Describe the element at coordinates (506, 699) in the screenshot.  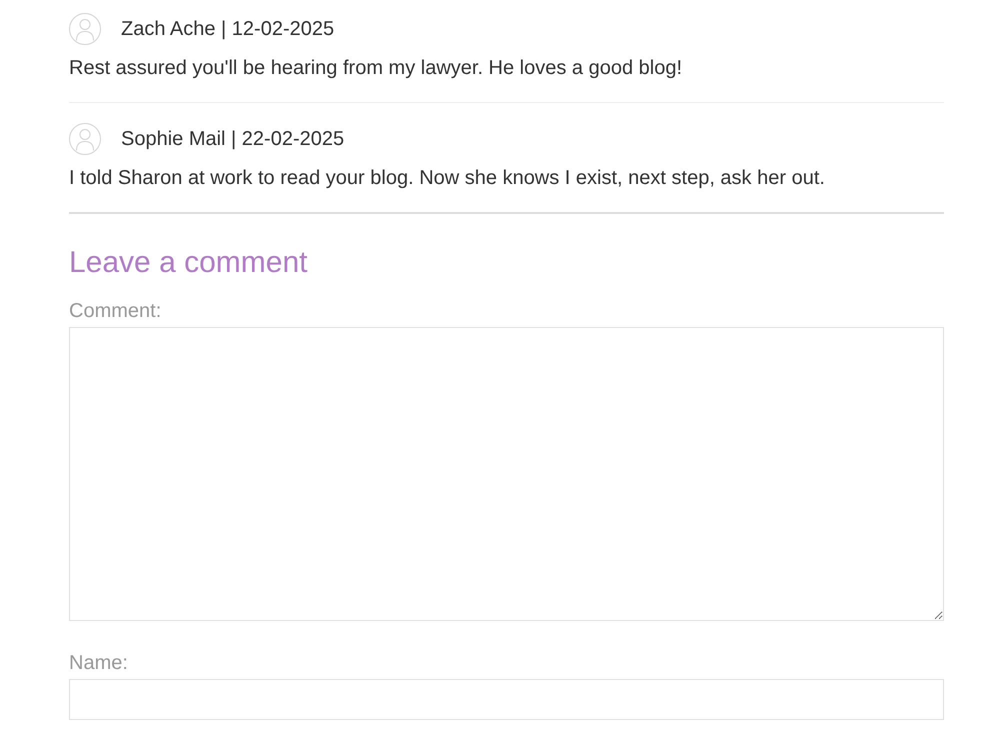
I see `name-input` at that location.